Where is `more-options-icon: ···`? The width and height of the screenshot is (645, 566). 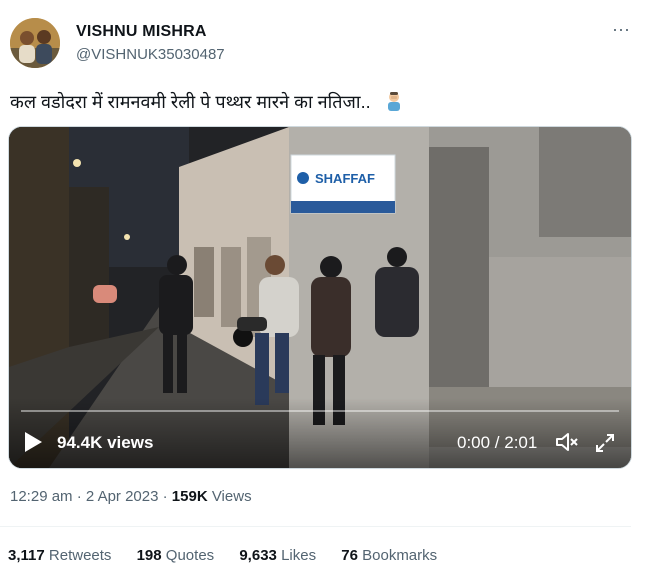
more-options-icon: ··· is located at coordinates (621, 31).